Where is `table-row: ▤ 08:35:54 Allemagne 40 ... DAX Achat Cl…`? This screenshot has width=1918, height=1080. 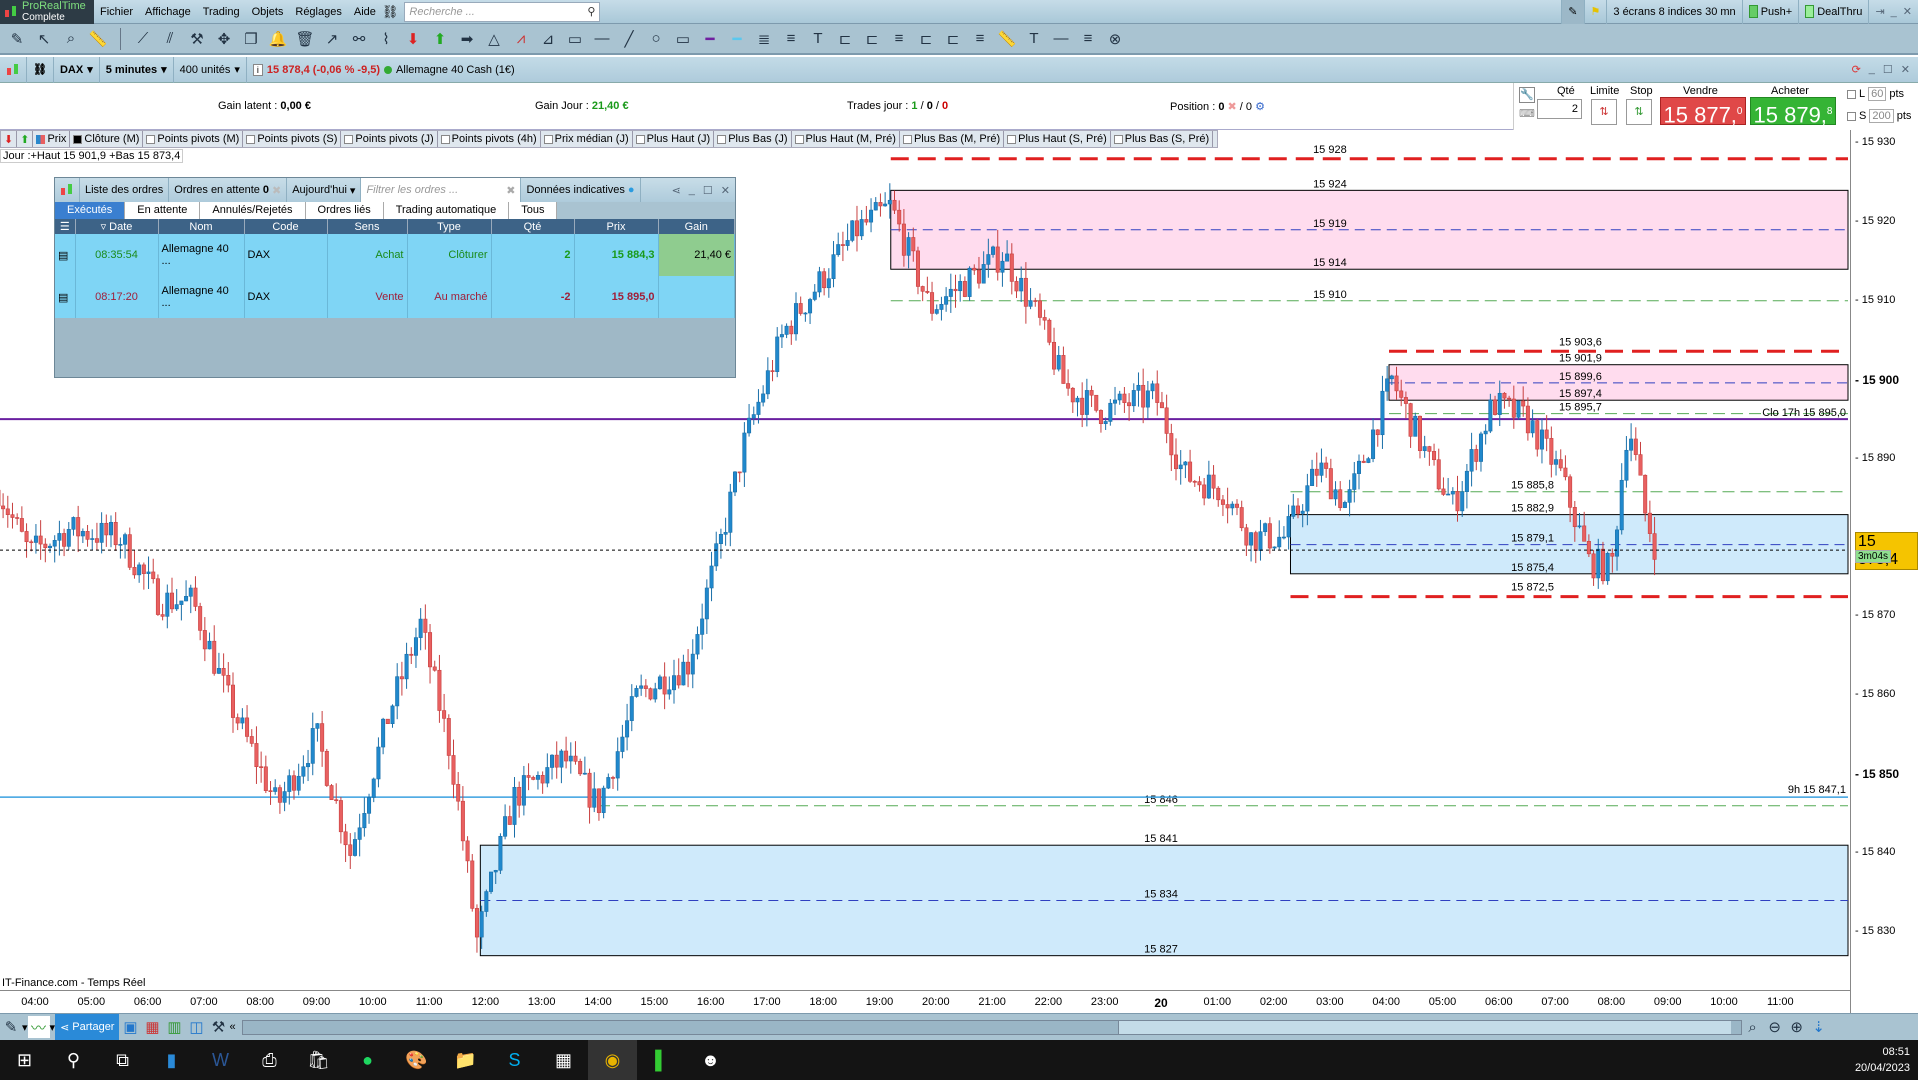 table-row: ▤ 08:35:54 Allemagne 40 ... DAX Achat Cl… is located at coordinates (395, 255).